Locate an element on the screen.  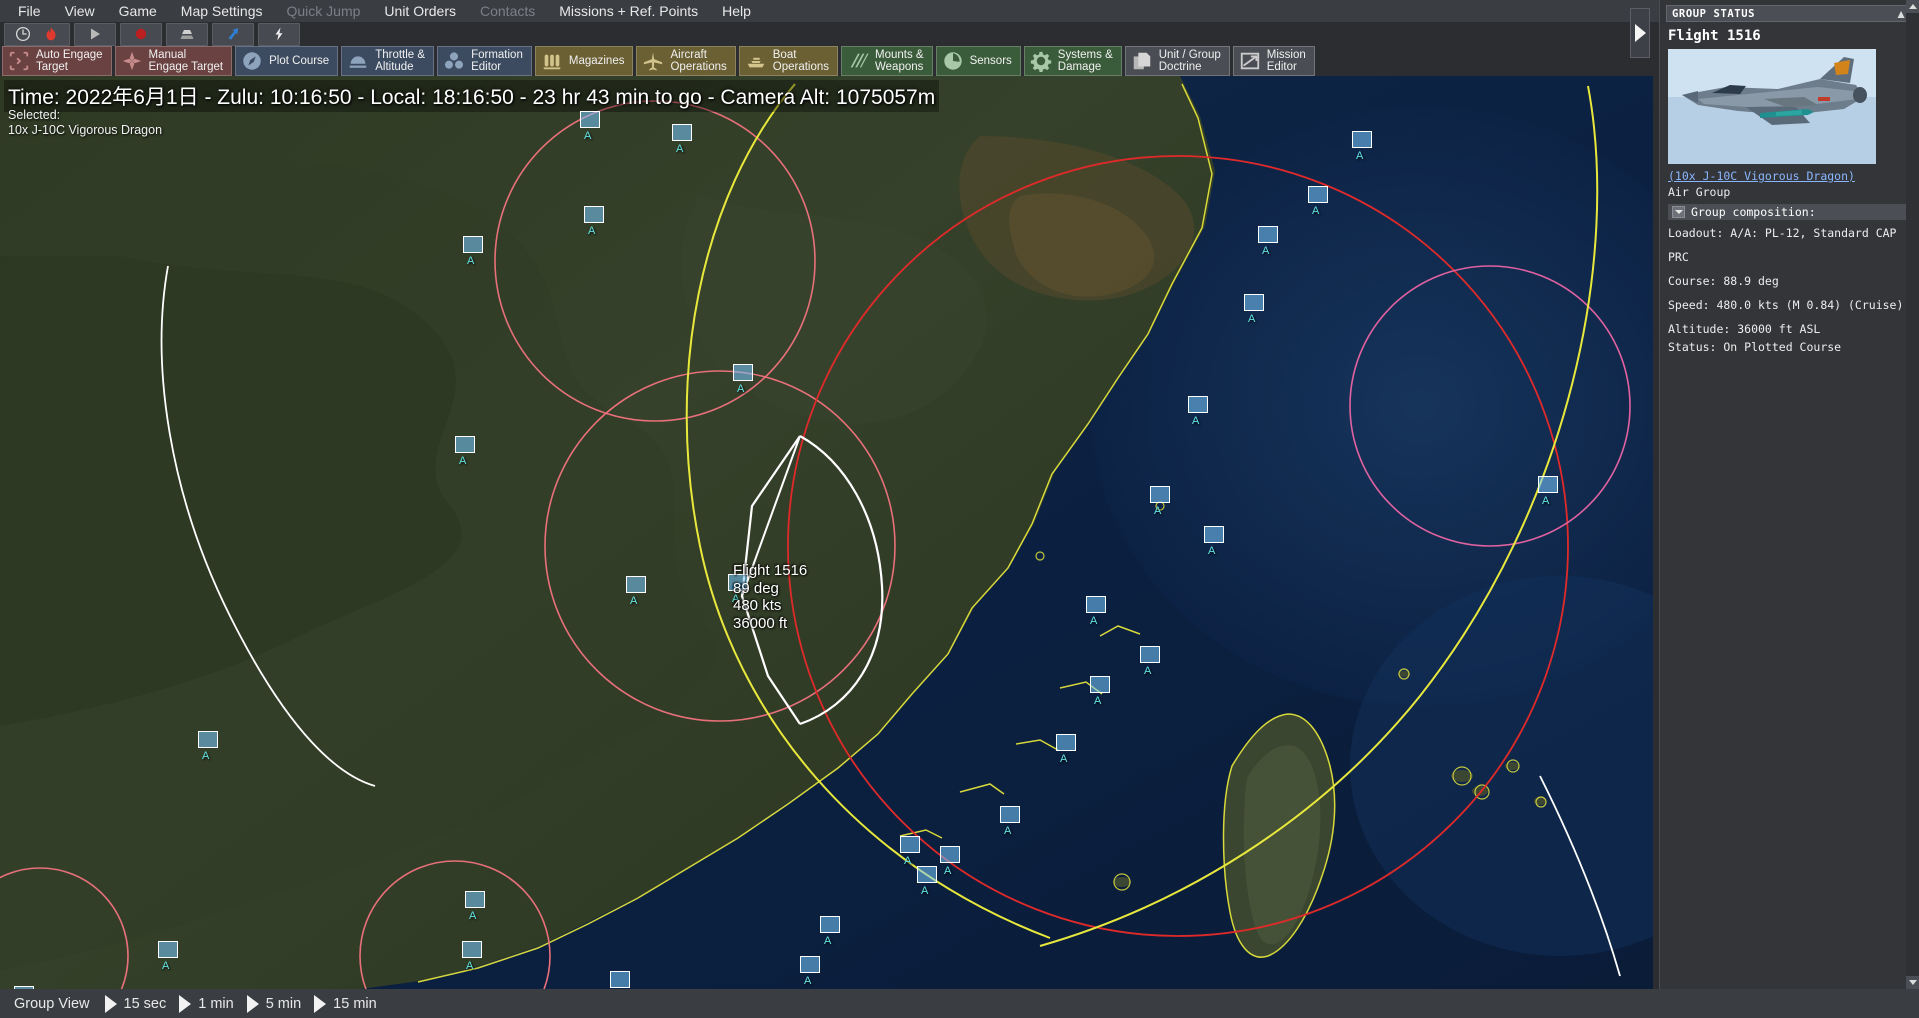
chevron-down-icon is located at coordinates (1678, 212).